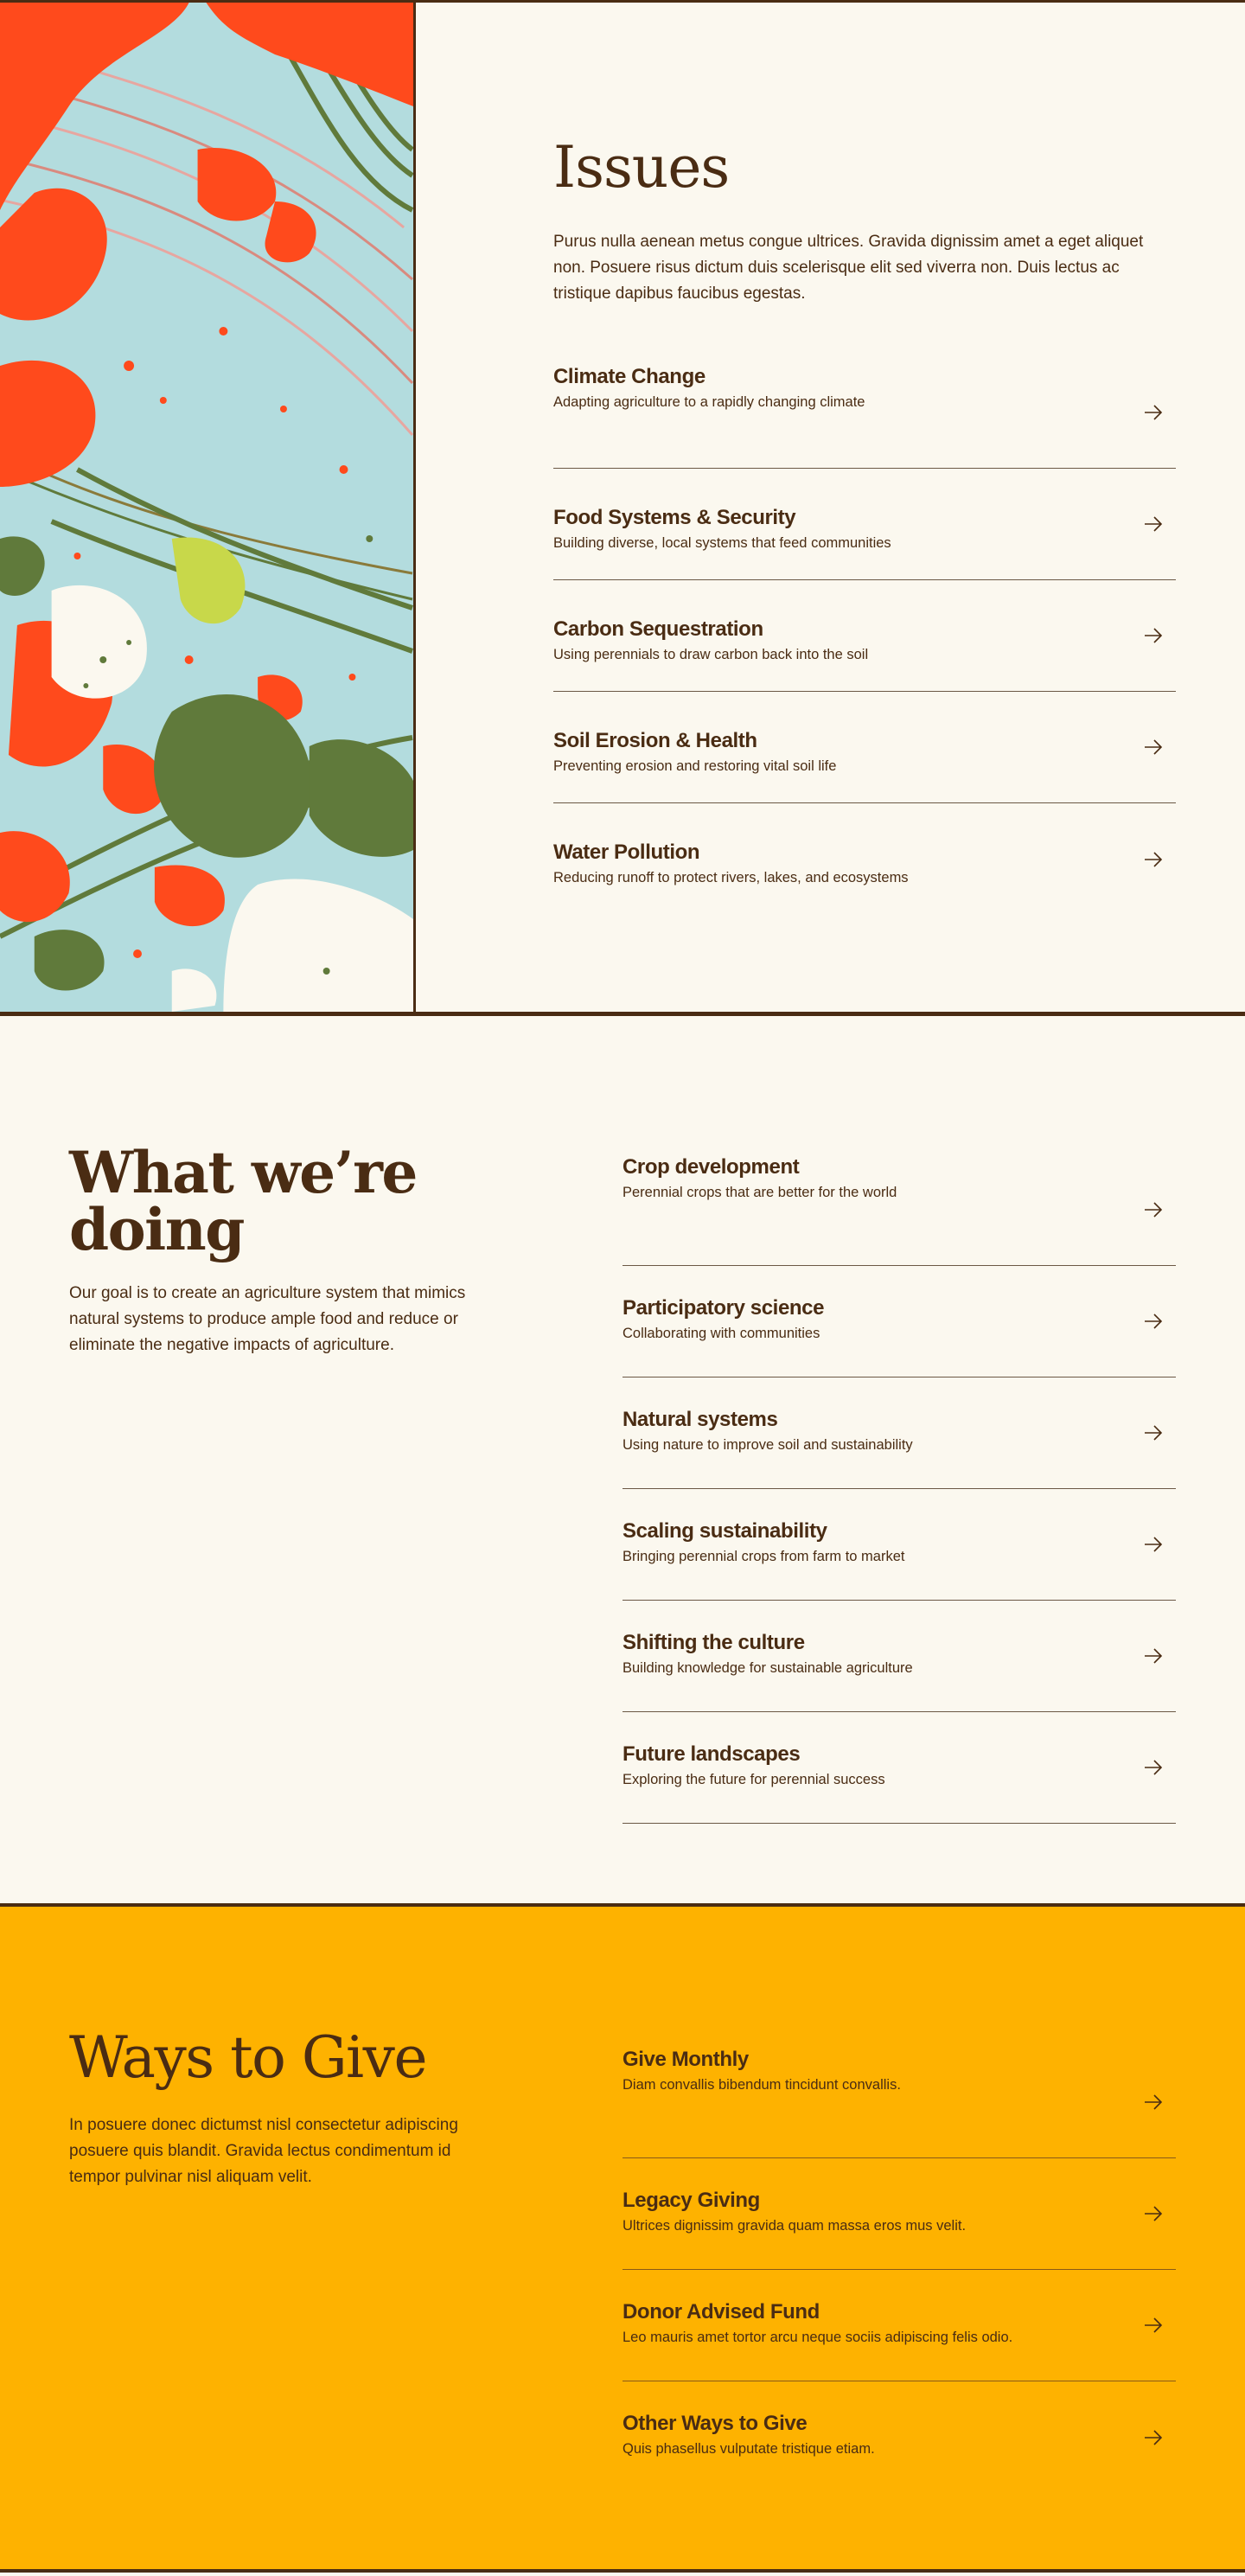 The height and width of the screenshot is (2576, 1245). I want to click on doing-item-title: Future landscapes, so click(711, 1754).